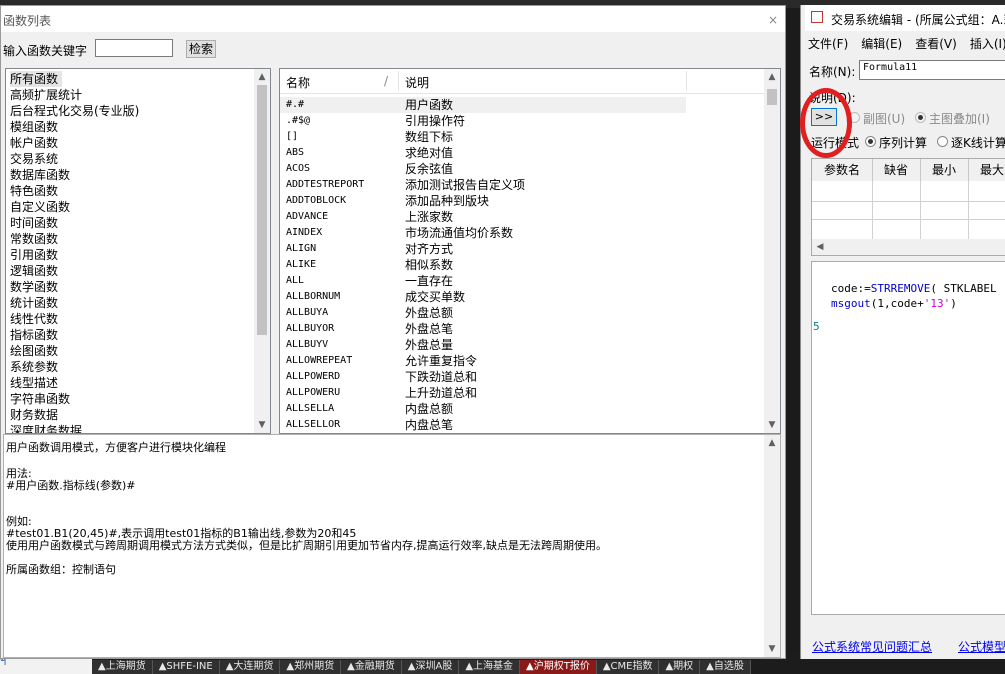 Image resolution: width=1005 pixels, height=674 pixels. Describe the element at coordinates (34, 271) in the screenshot. I see `category-item: 逻辑函数` at that location.